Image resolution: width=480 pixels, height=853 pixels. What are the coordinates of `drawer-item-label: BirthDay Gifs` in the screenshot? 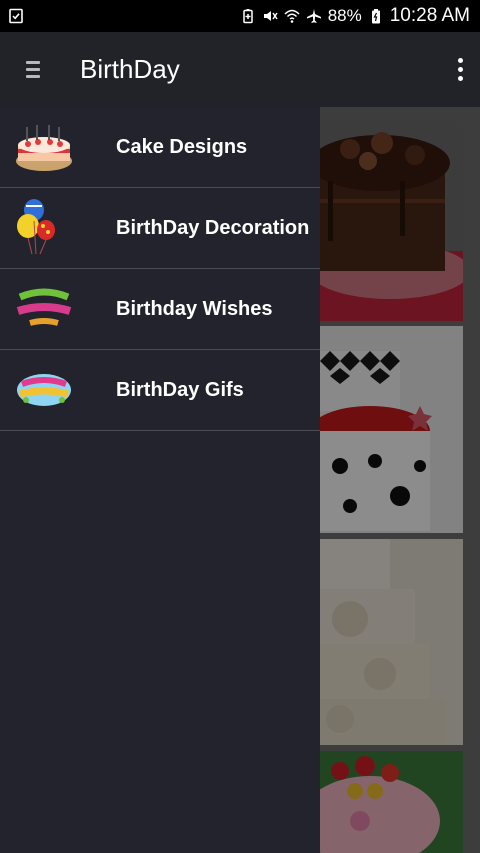 It's located at (180, 389).